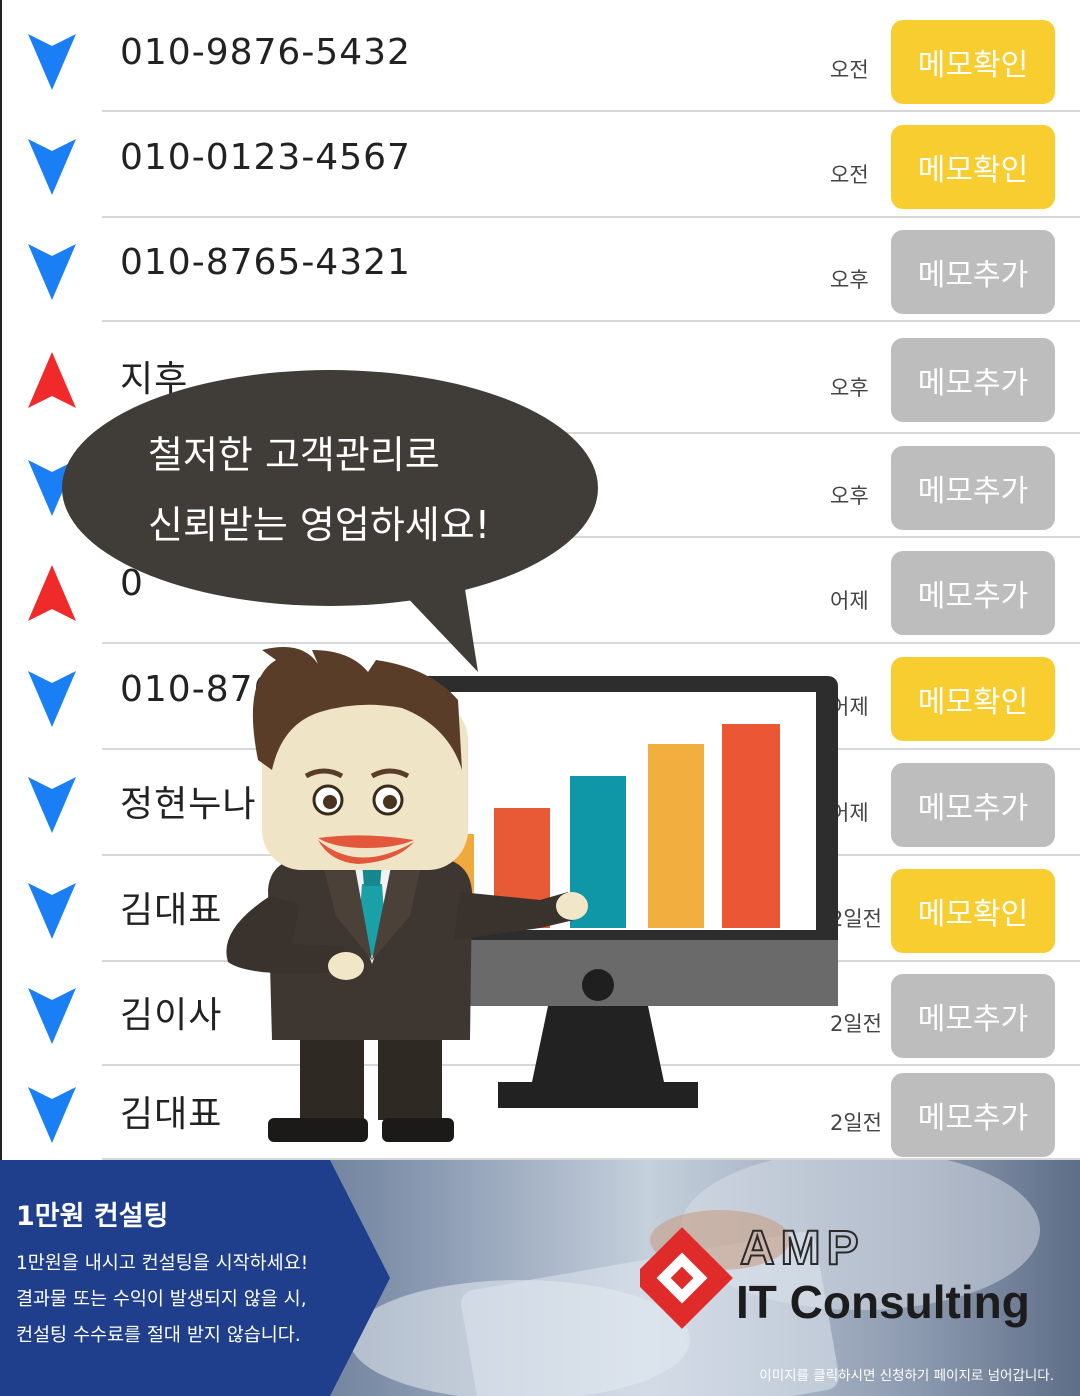  What do you see at coordinates (162, 1263) in the screenshot?
I see `banner-desc-line-1: 1만원을 내시고 컨설팅을 시작하세요!` at bounding box center [162, 1263].